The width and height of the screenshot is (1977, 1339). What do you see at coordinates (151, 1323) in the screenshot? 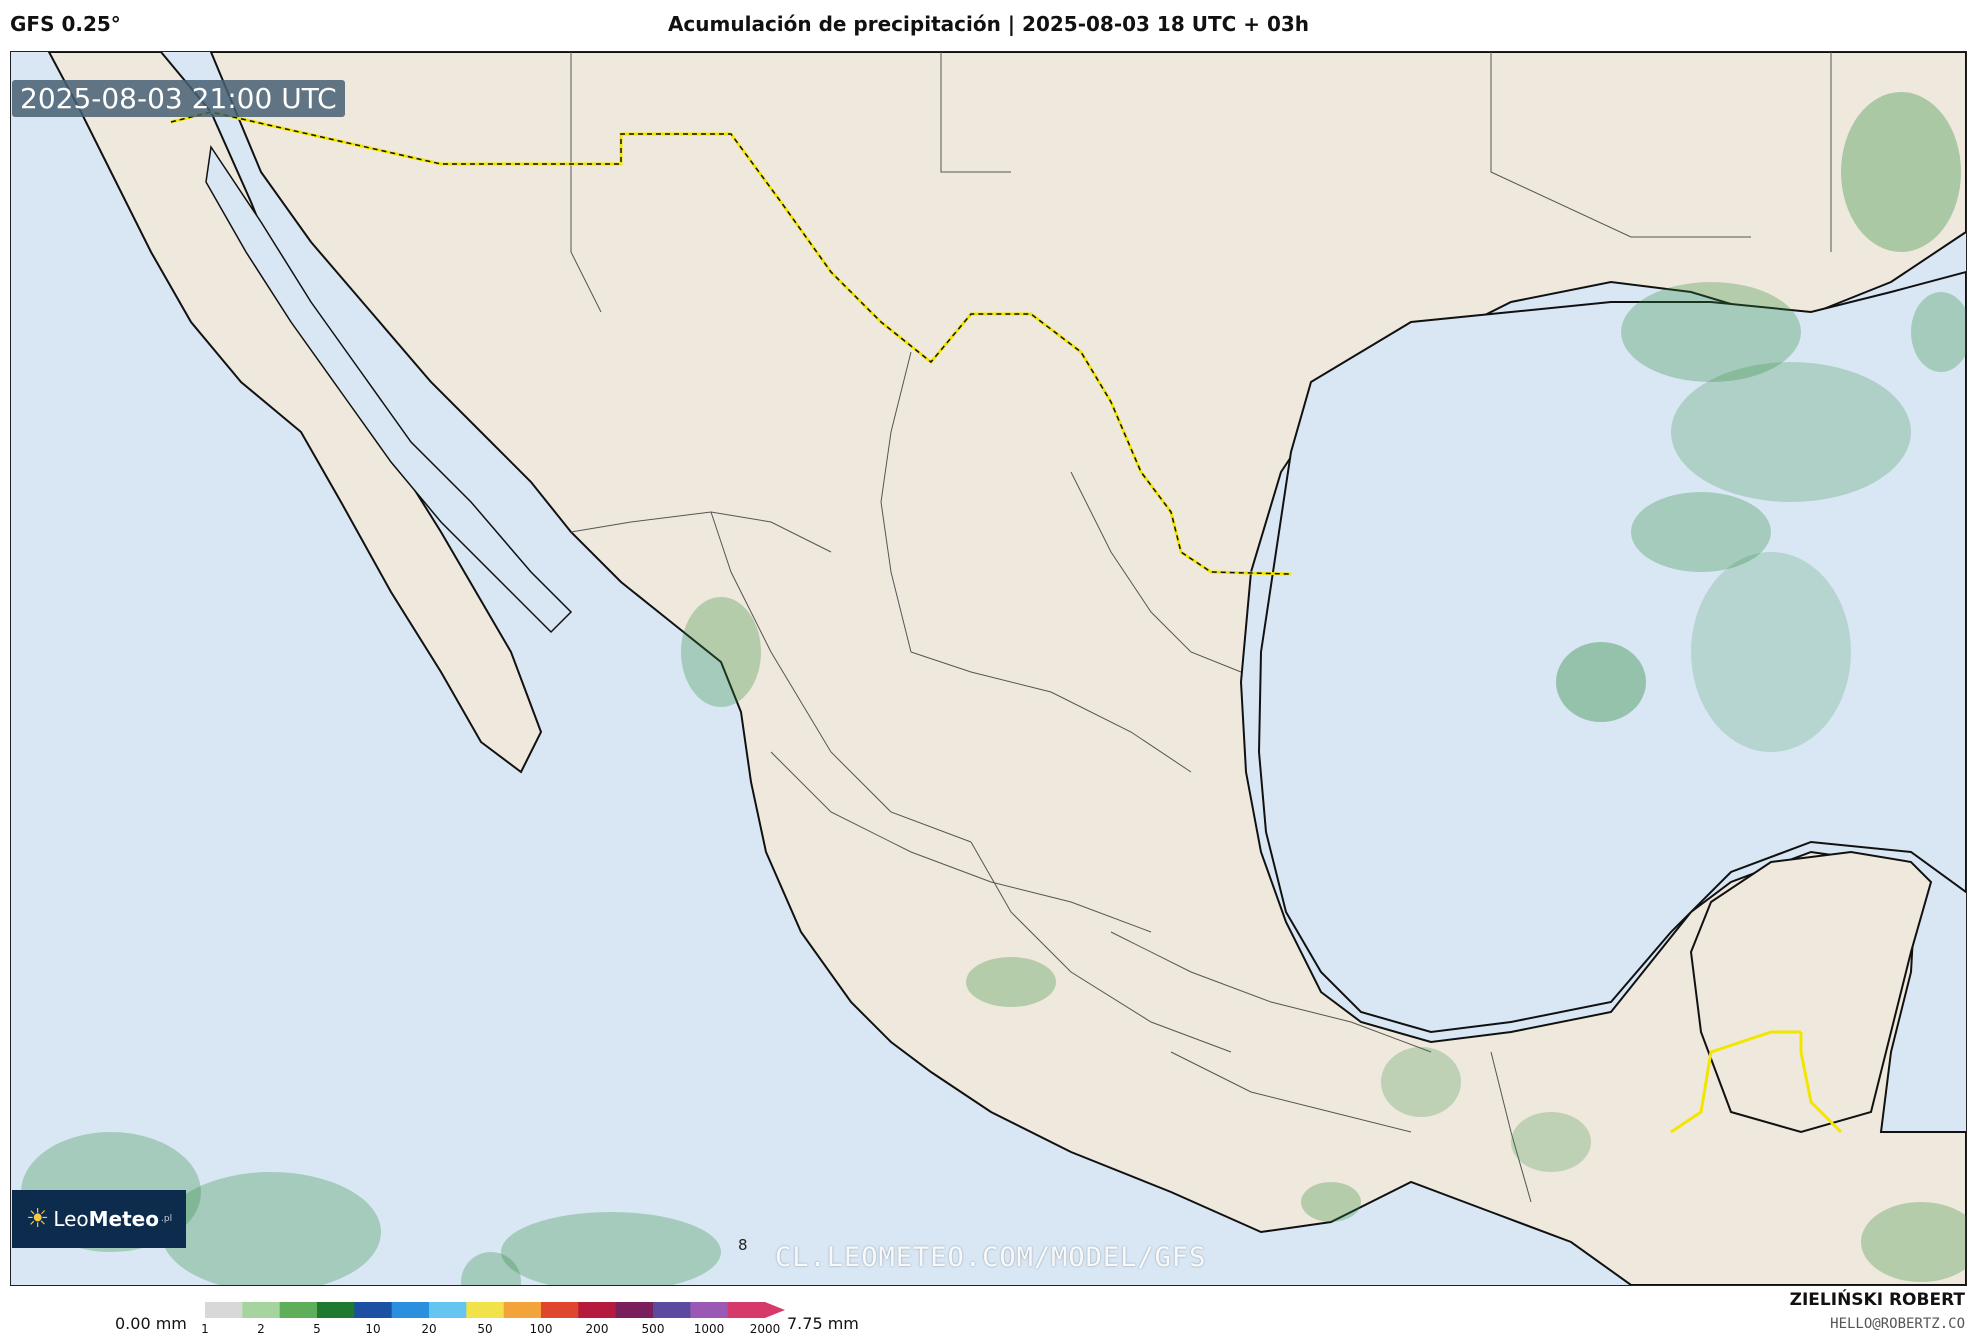
I see `colorbar-min-label: 0.00 mm` at bounding box center [151, 1323].